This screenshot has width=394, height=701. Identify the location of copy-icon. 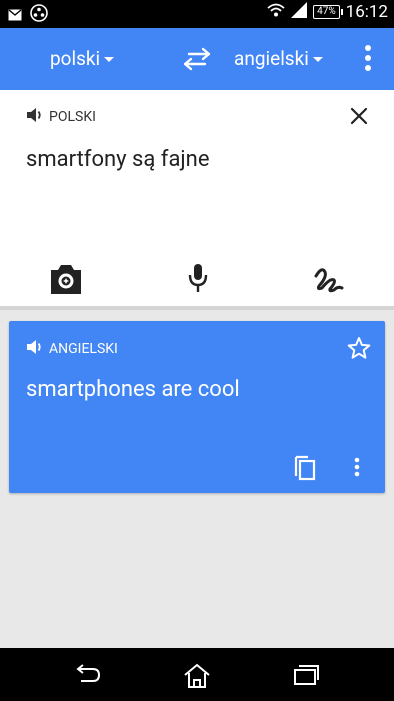
(305, 470).